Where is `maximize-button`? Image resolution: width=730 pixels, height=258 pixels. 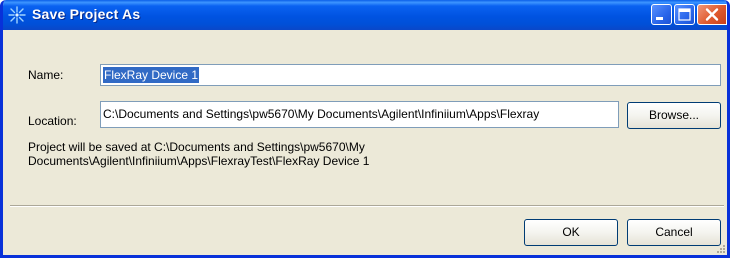 maximize-button is located at coordinates (684, 14).